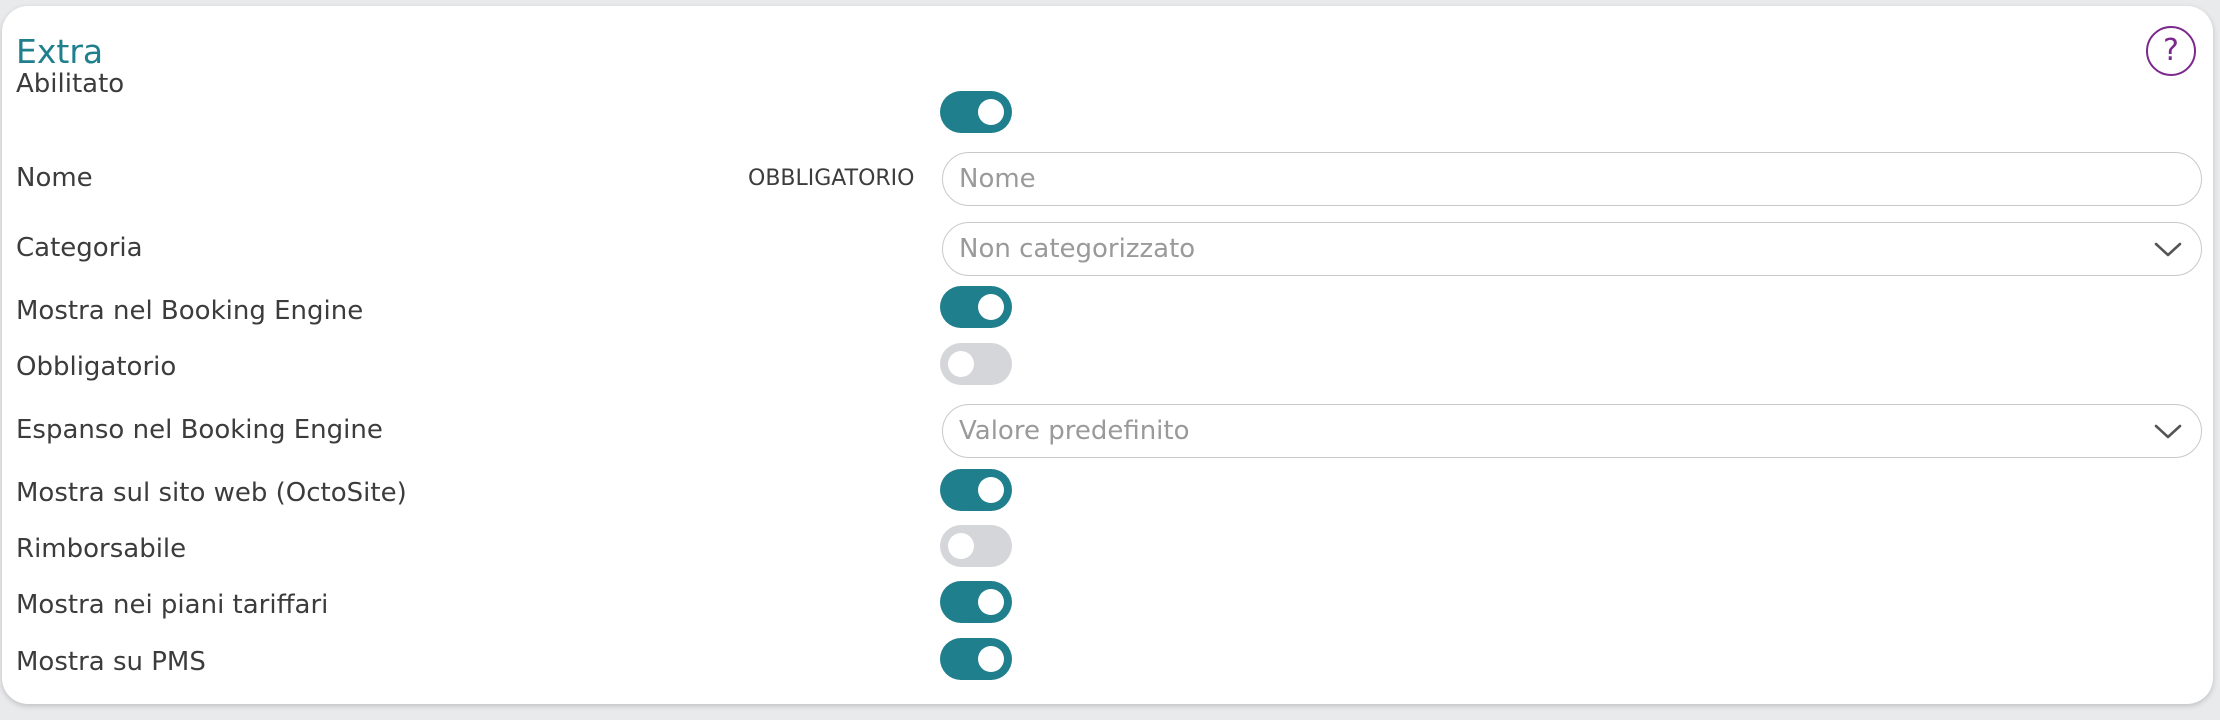  I want to click on label-mostra-booking: Mostra nel Booking Engine, so click(190, 311).